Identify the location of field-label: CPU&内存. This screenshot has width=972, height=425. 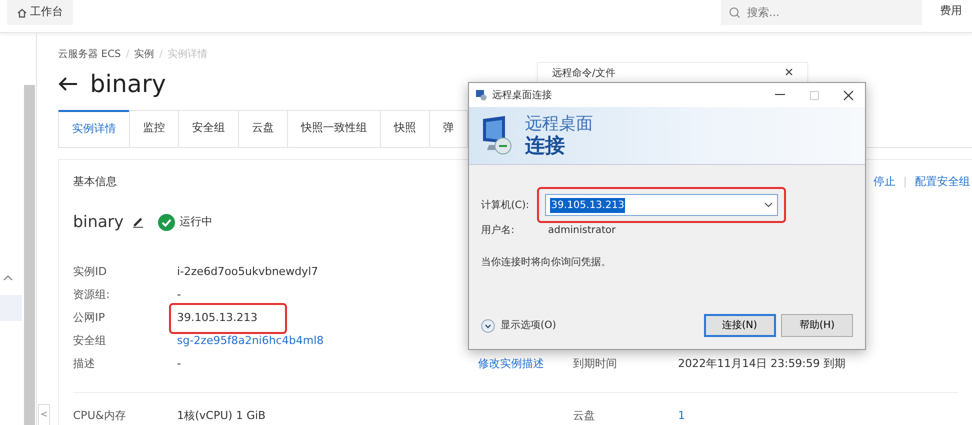
(100, 416).